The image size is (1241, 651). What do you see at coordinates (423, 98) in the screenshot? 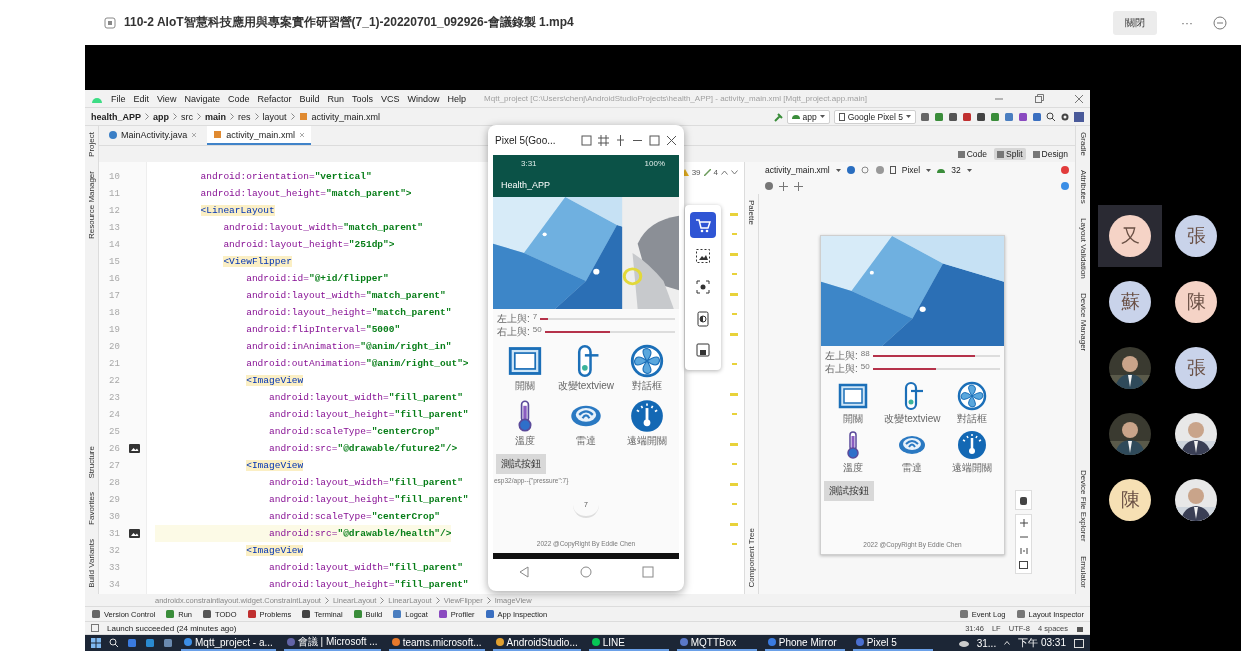
I see `menu-item: Window` at bounding box center [423, 98].